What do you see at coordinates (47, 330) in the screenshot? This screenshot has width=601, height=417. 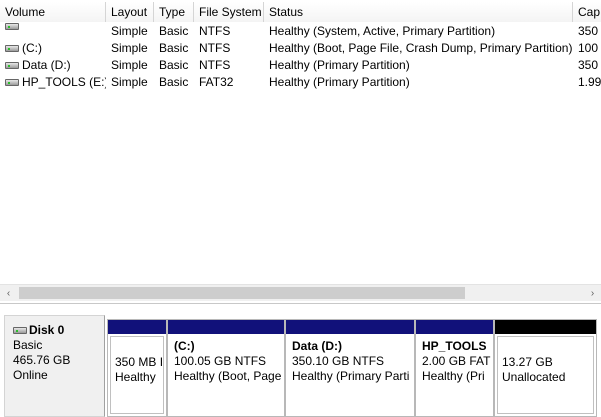 I see `disk-name: Disk 0` at bounding box center [47, 330].